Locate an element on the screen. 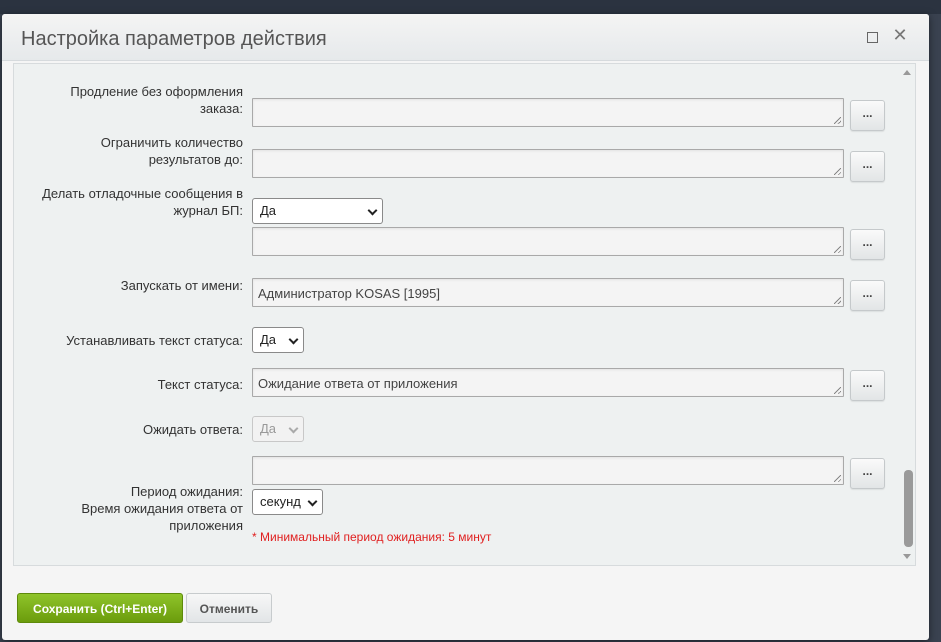 Image resolution: width=941 pixels, height=642 pixels. desktop-background is located at coordinates (470, 7).